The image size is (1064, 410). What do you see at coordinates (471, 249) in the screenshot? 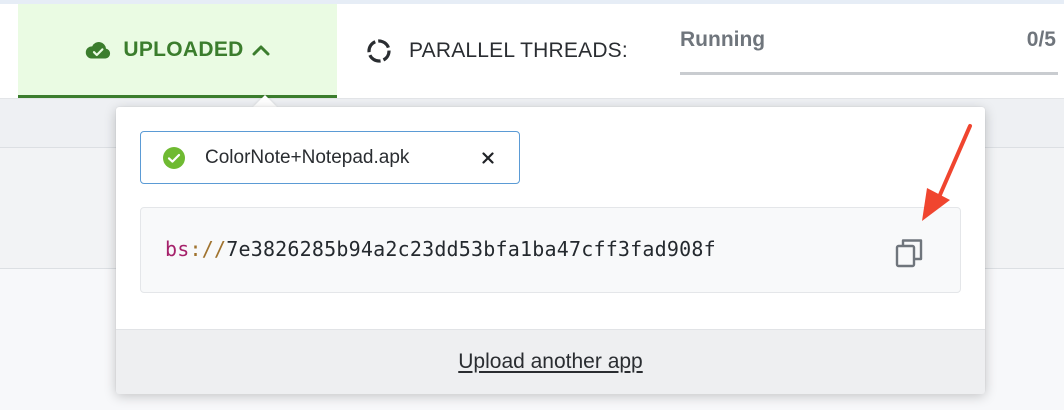
I see `app-url-id: 7e3826285b94a2c23dd53bfa1ba47cff3fad908f` at bounding box center [471, 249].